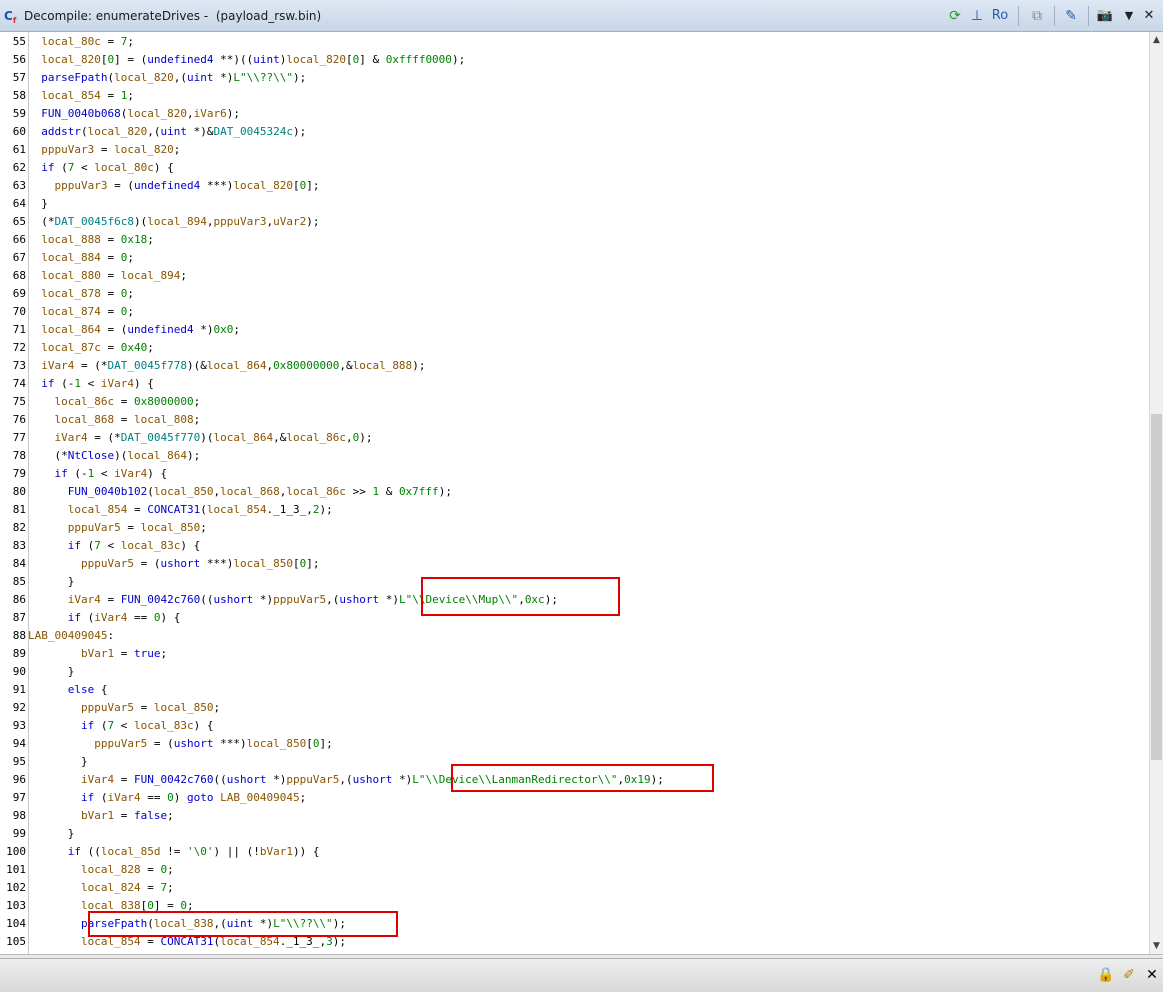 This screenshot has height=992, width=1163. I want to click on code-line: 61 pppuVar3 = local_820;, so click(574, 150).